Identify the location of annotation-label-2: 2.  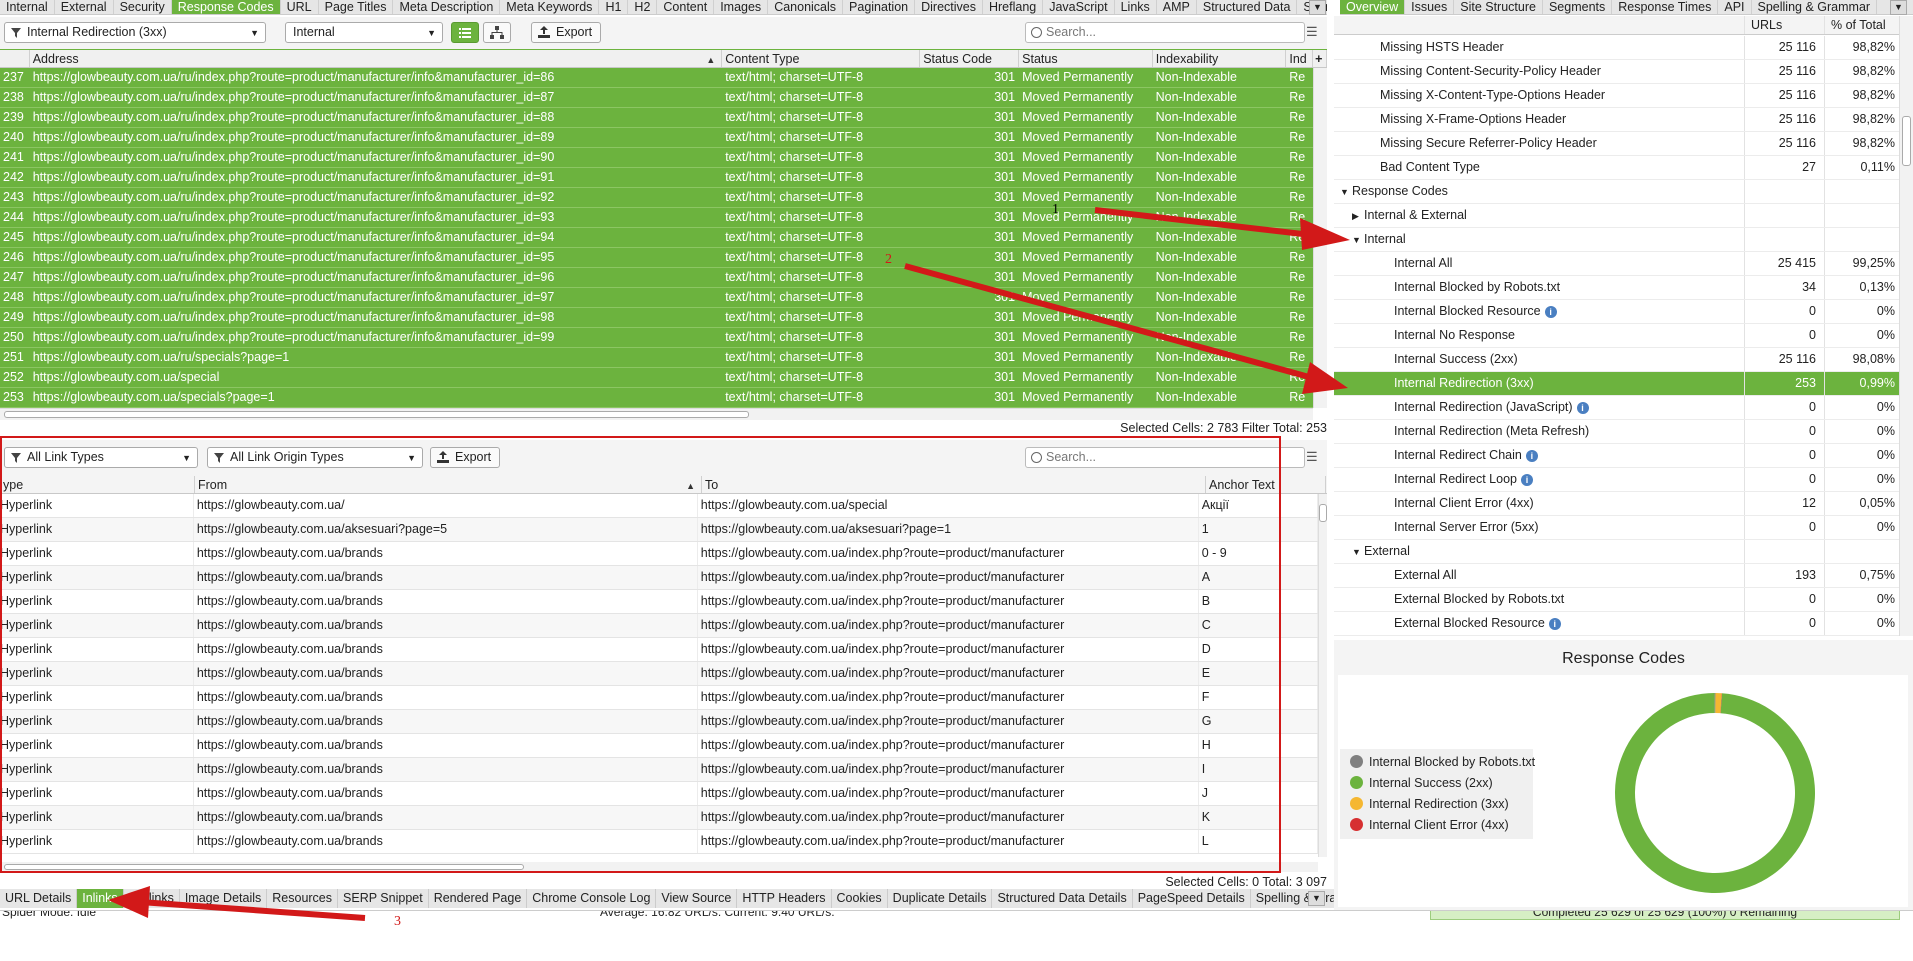
(888, 259).